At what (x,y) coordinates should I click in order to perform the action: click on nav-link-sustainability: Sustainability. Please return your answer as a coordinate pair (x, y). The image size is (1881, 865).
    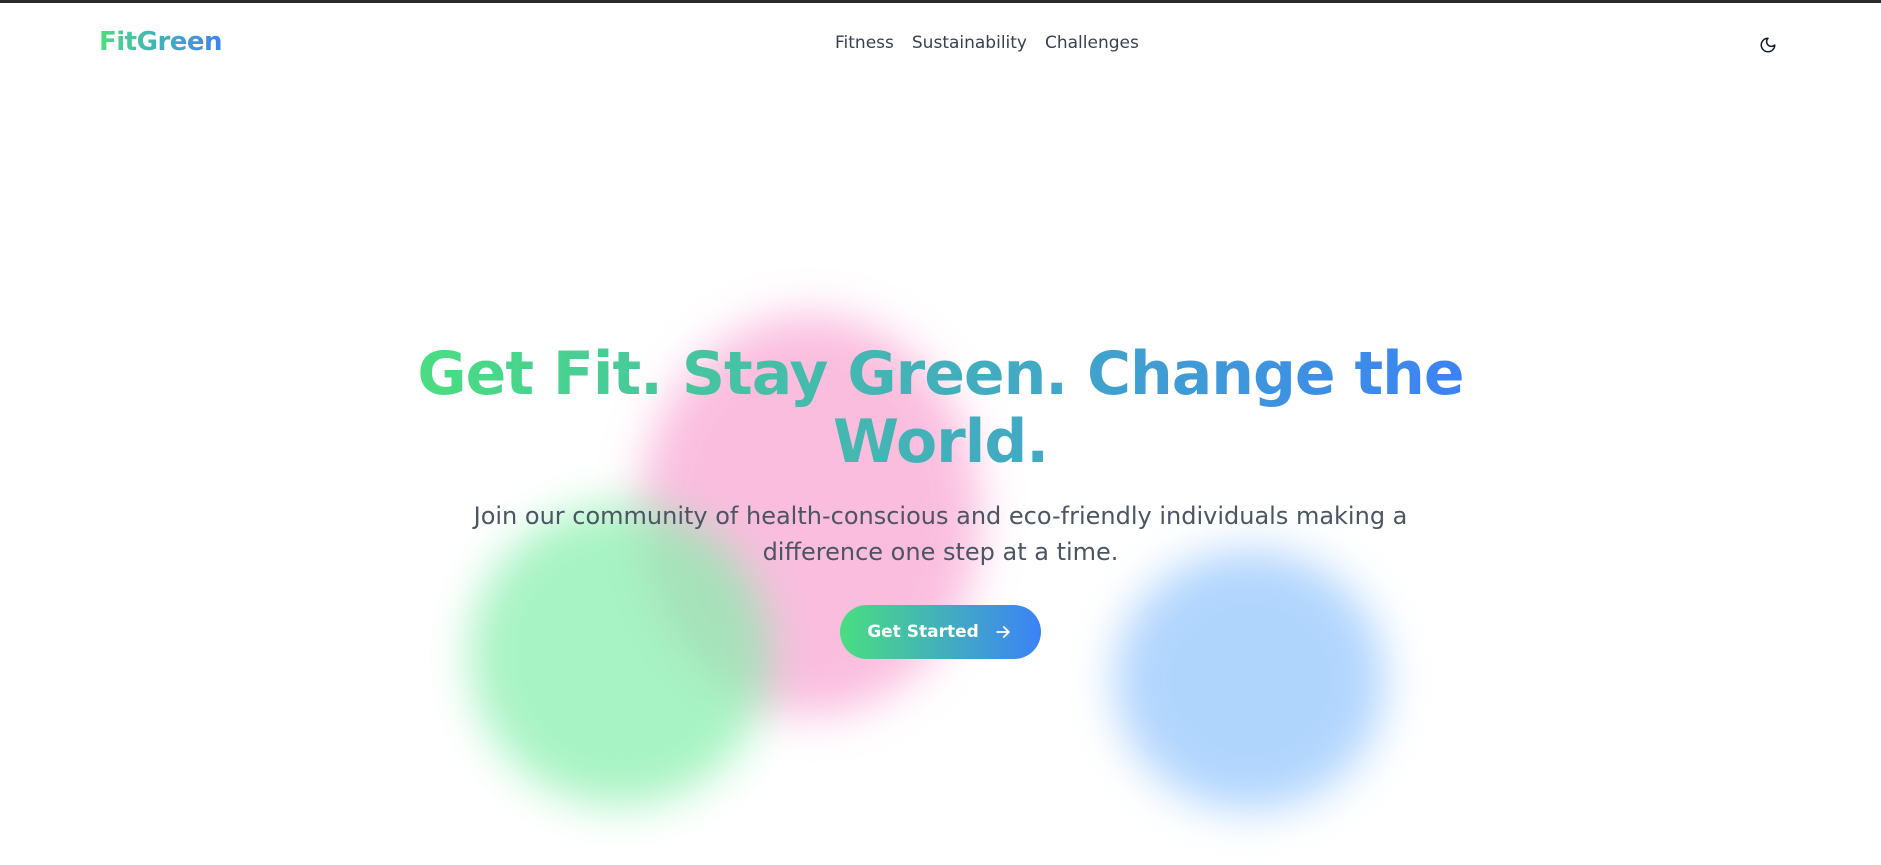
    Looking at the image, I should click on (969, 43).